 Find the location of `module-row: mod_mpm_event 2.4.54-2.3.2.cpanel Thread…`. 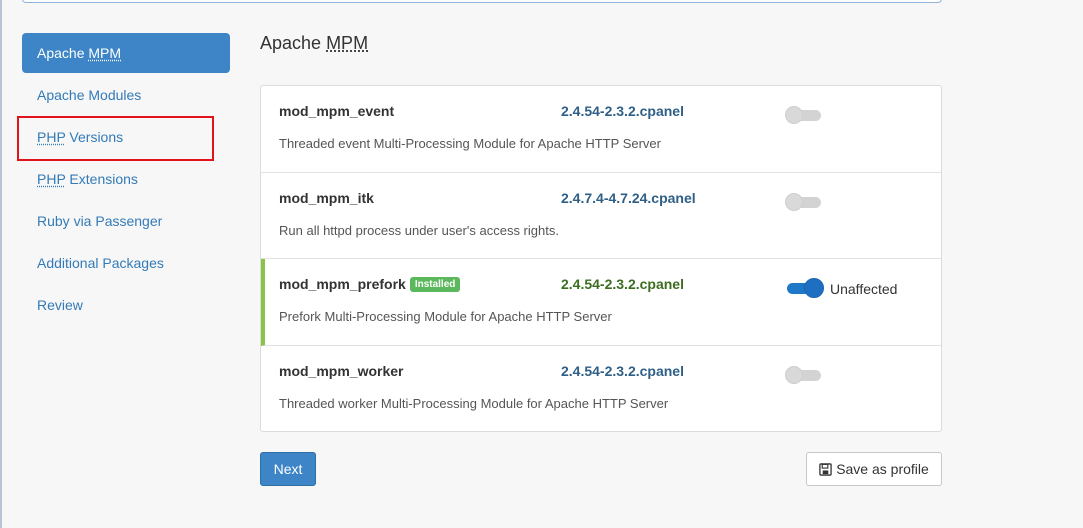

module-row: mod_mpm_event 2.4.54-2.3.2.cpanel Thread… is located at coordinates (601, 129).